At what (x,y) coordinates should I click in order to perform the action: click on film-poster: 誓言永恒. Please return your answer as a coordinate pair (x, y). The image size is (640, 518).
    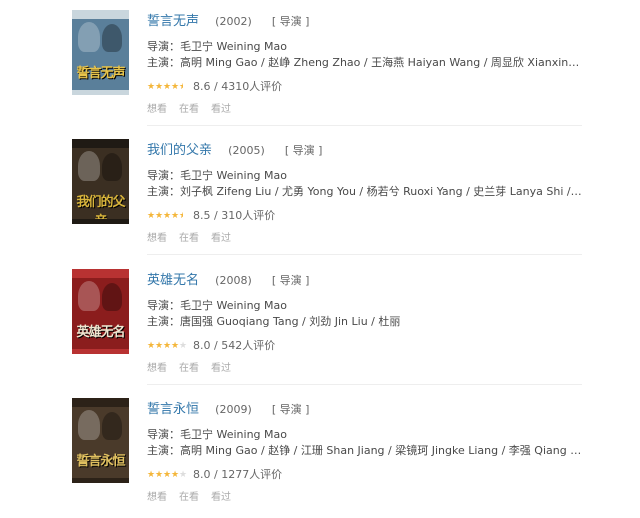
    Looking at the image, I should click on (100, 440).